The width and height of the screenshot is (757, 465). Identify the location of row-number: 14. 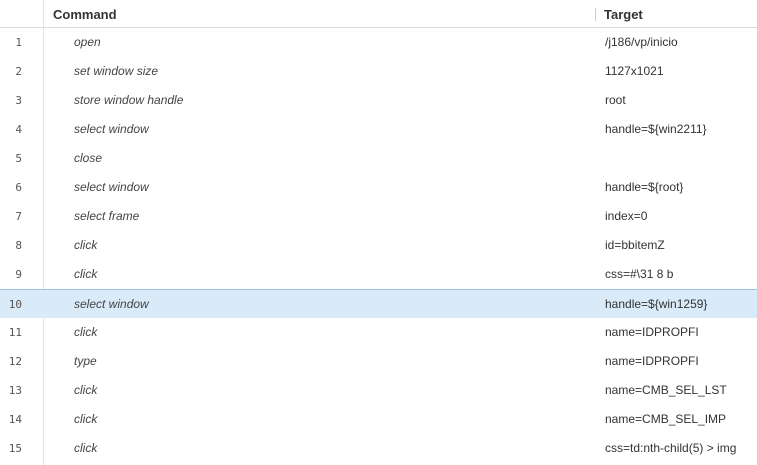
(15, 419).